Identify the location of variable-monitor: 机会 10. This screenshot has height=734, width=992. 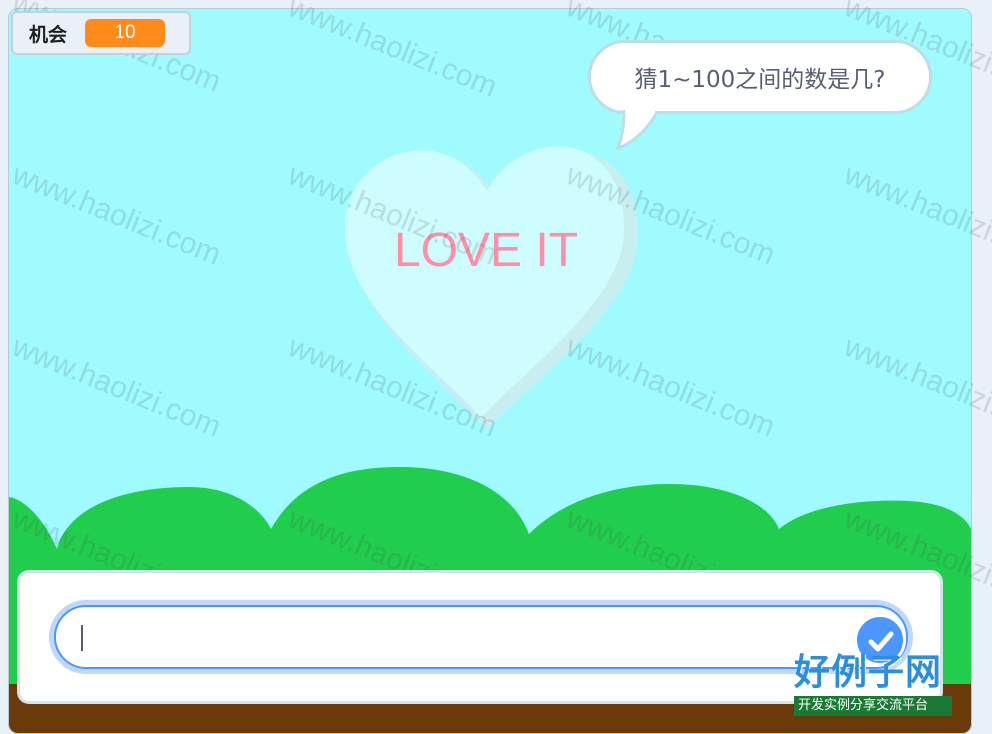
(101, 33).